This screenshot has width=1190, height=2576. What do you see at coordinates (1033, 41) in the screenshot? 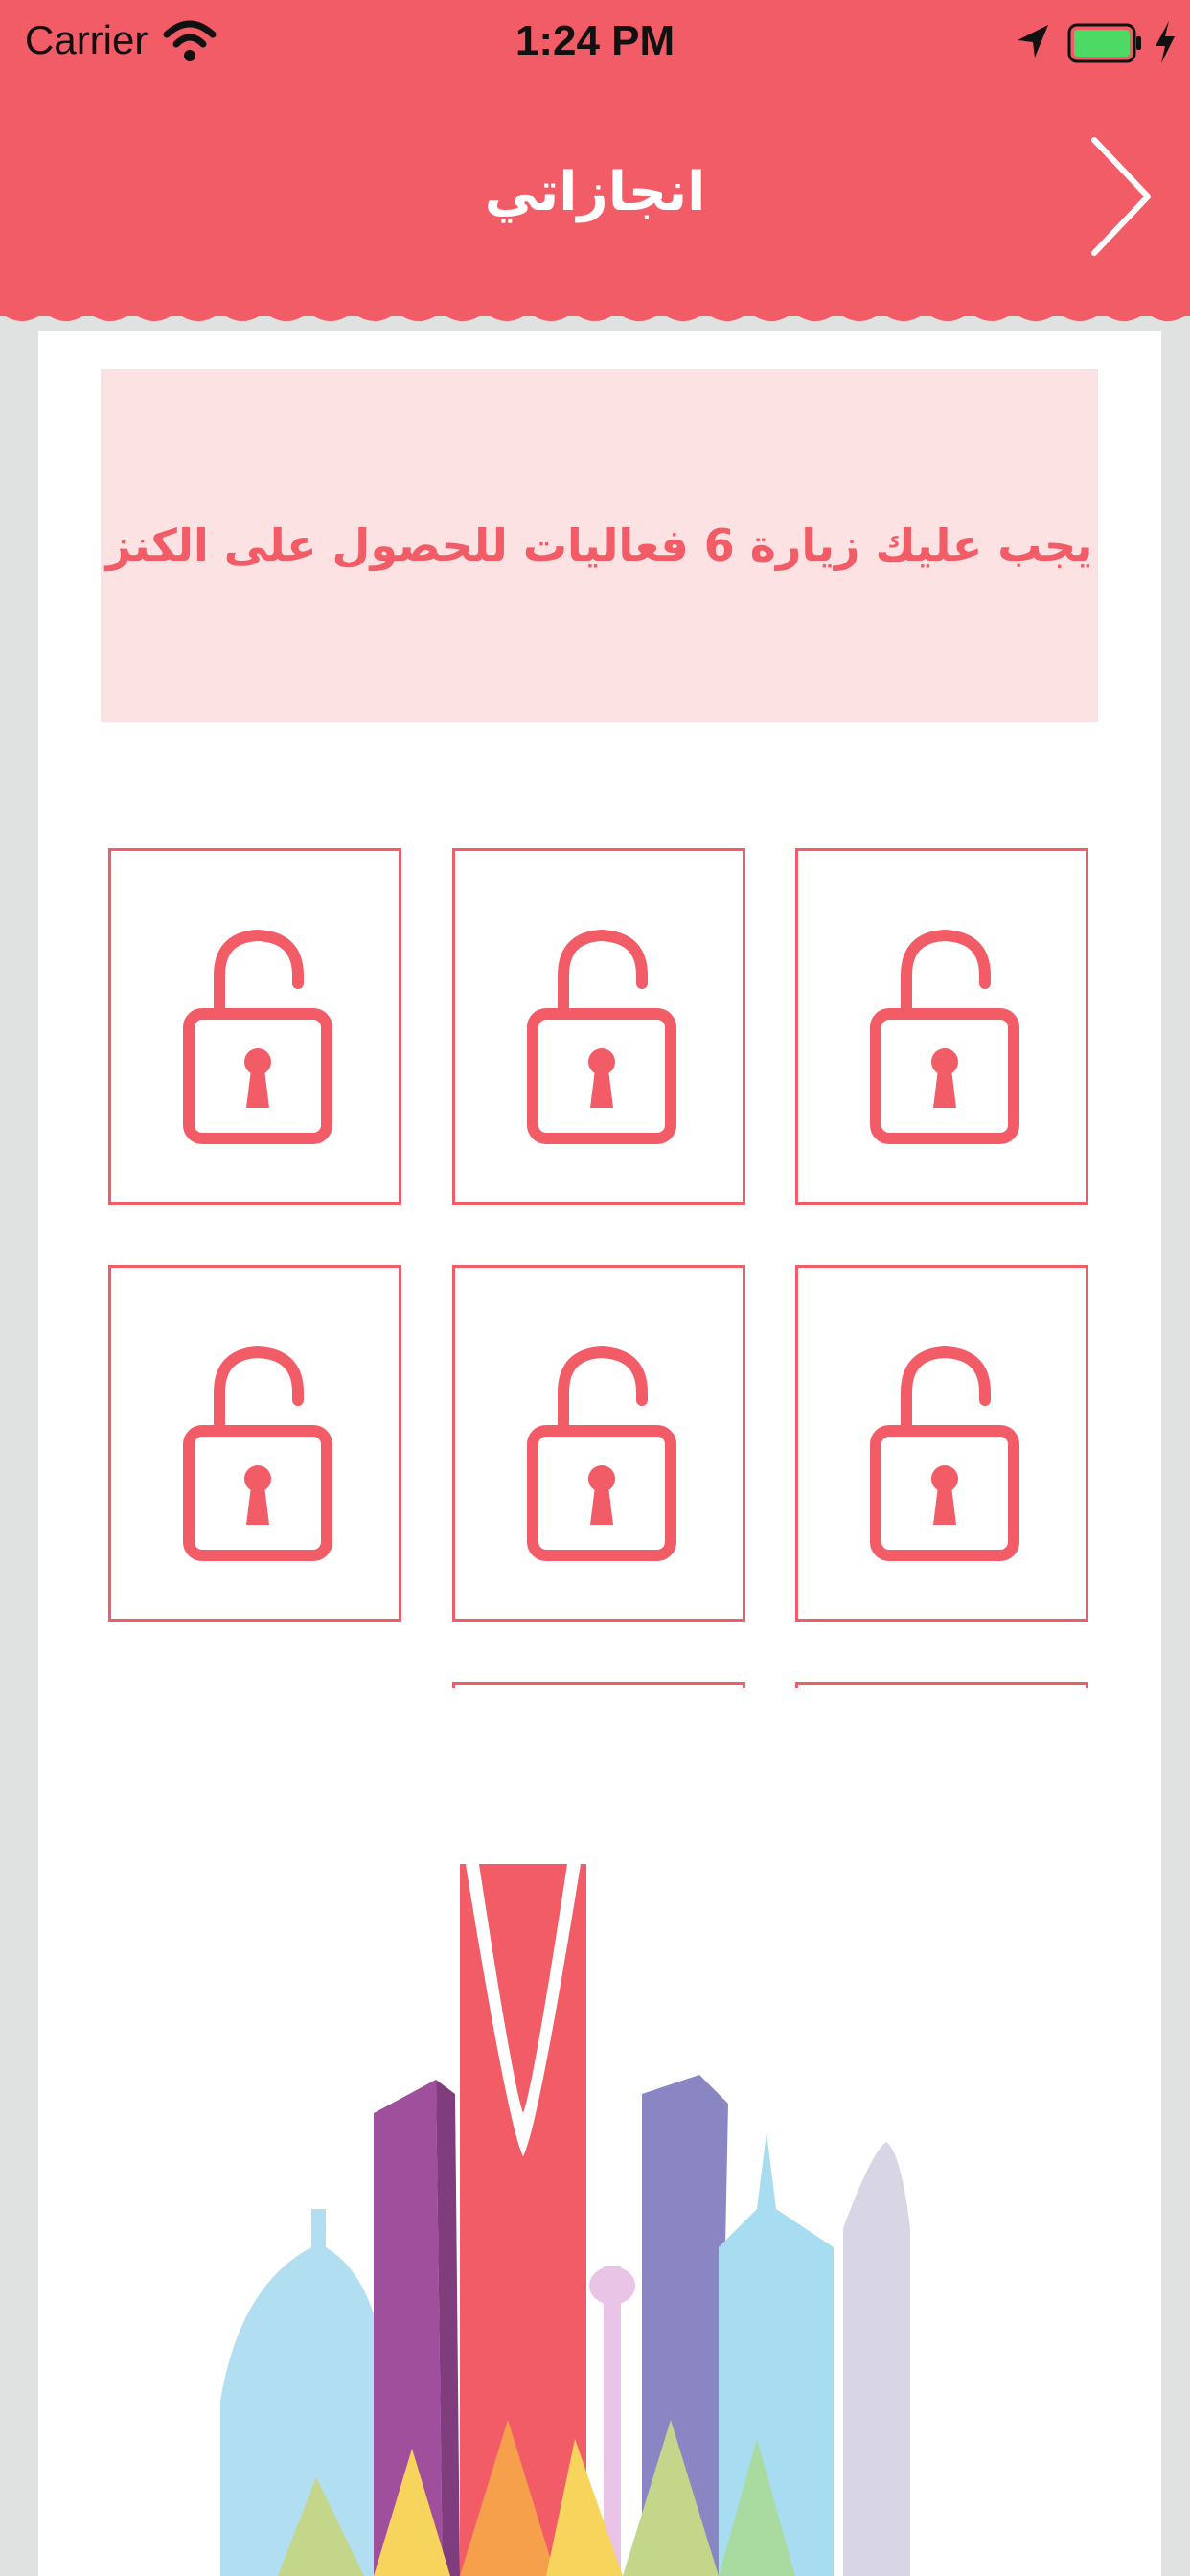
I see `location-arrow-icon` at bounding box center [1033, 41].